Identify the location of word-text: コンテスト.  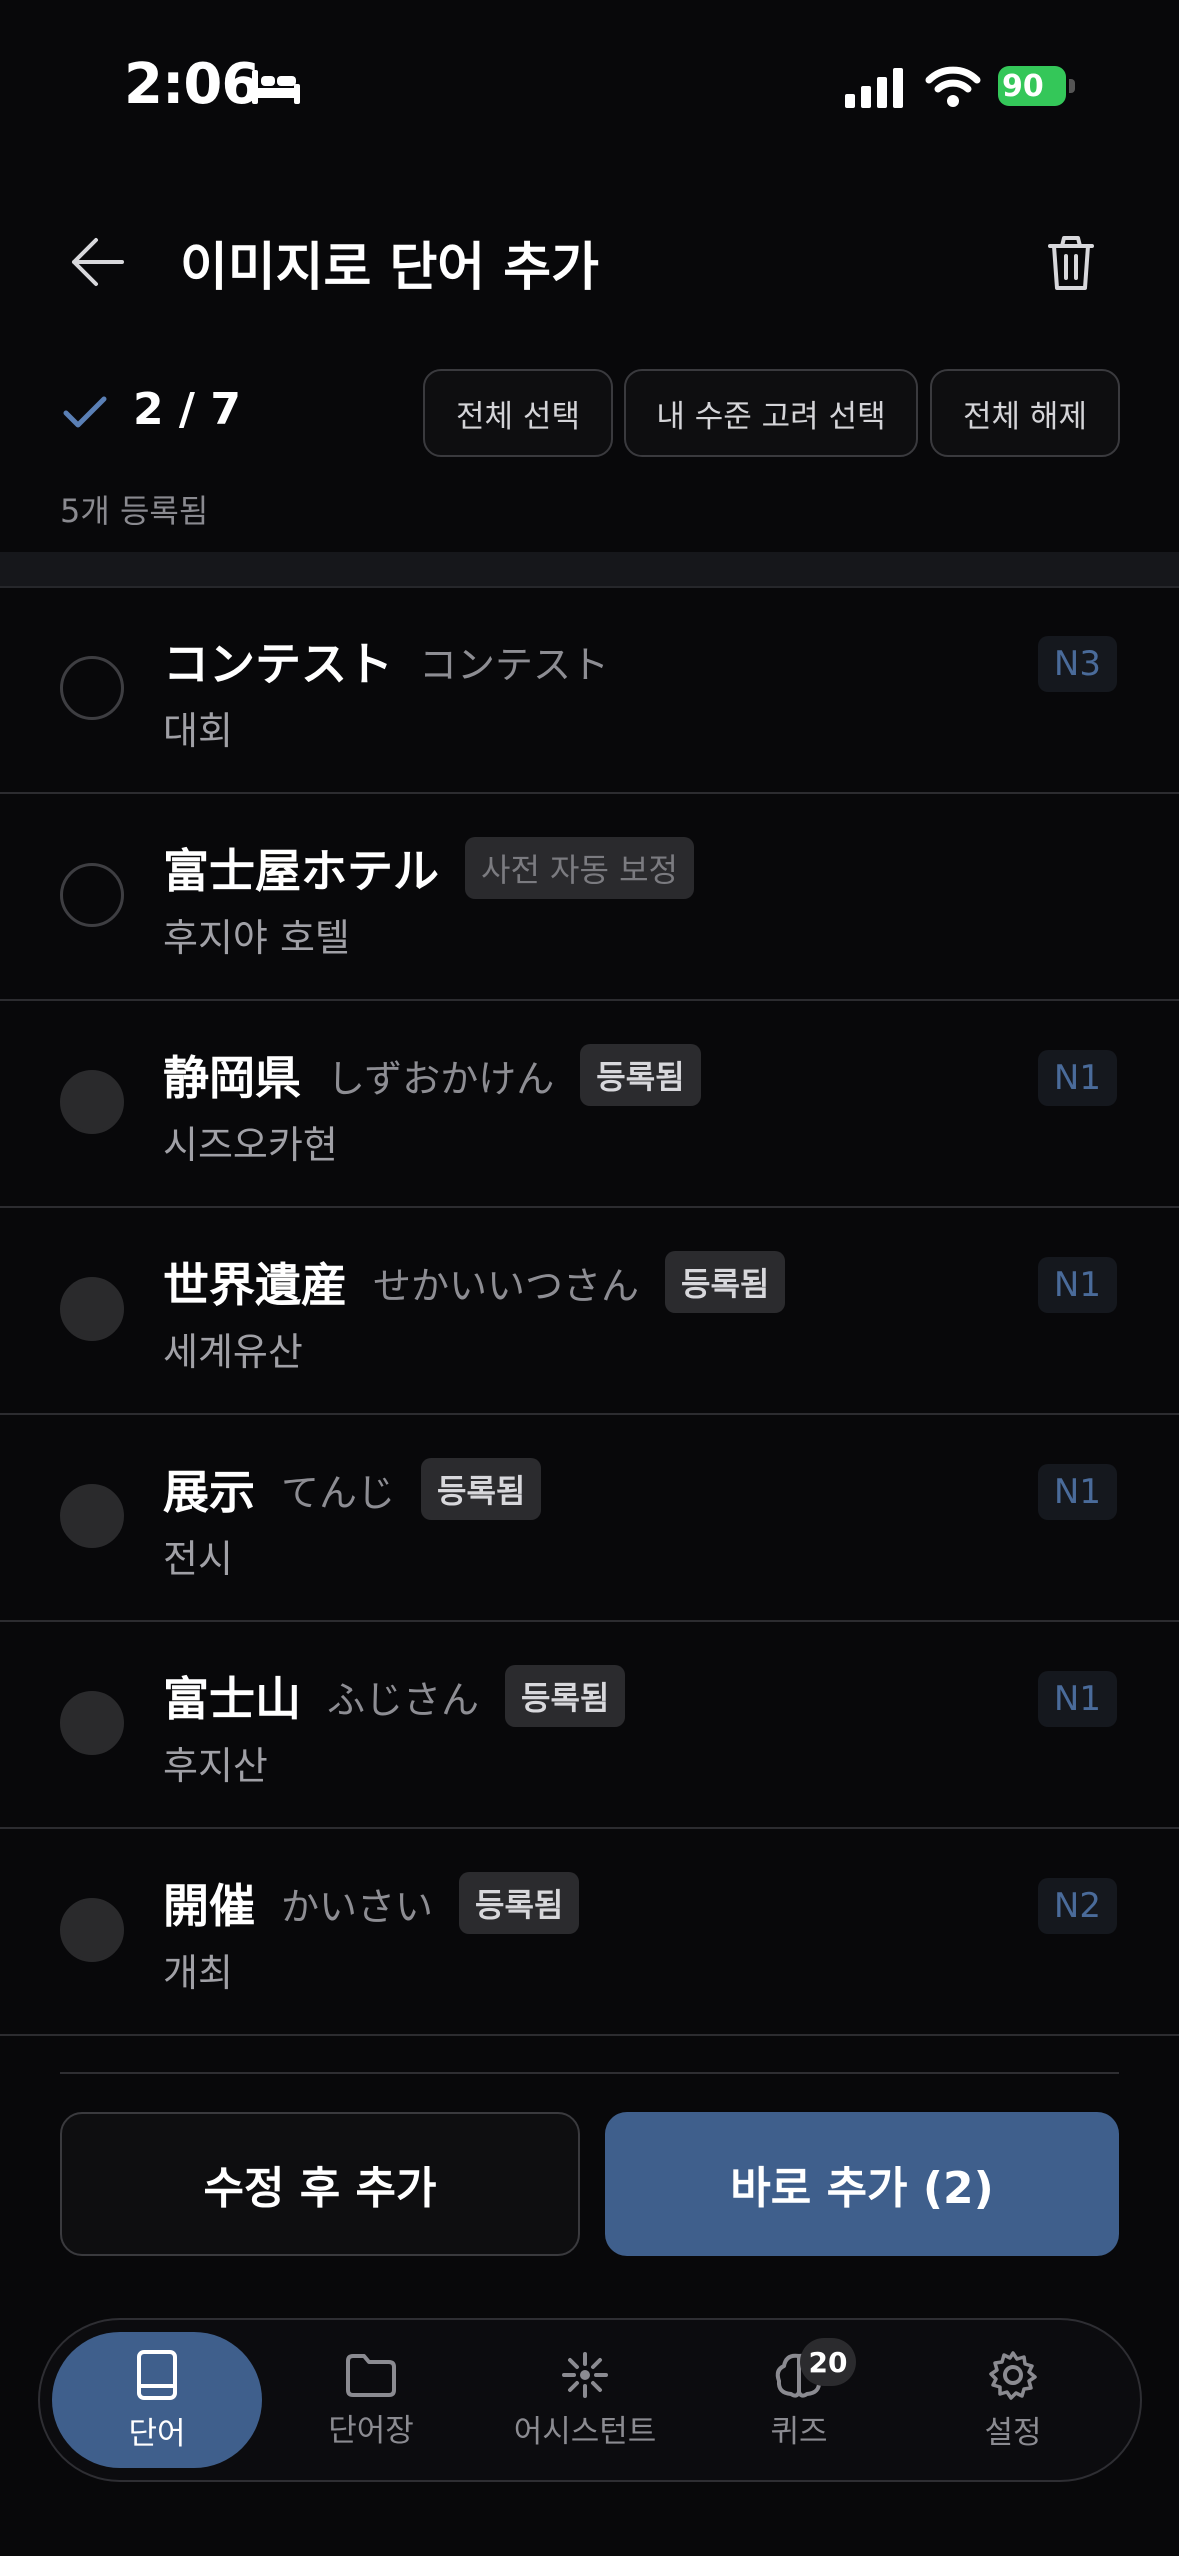
(278, 664).